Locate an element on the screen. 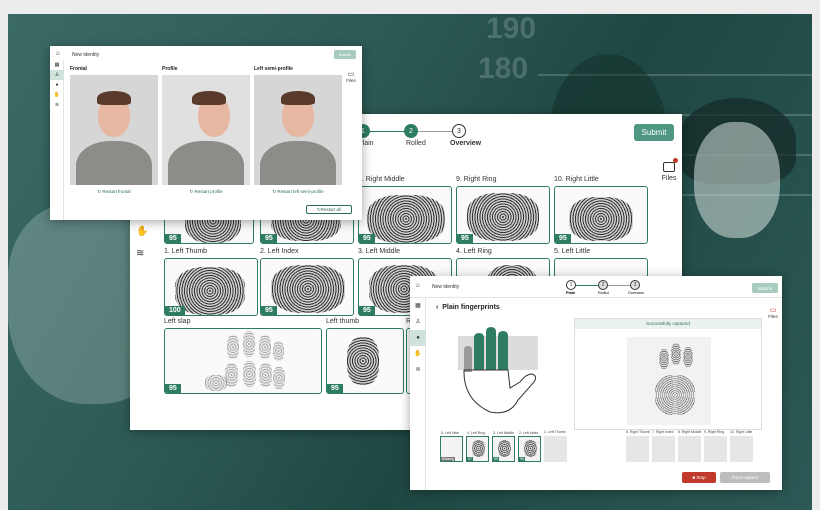 The image size is (820, 510). semi-profile-photo is located at coordinates (298, 130).